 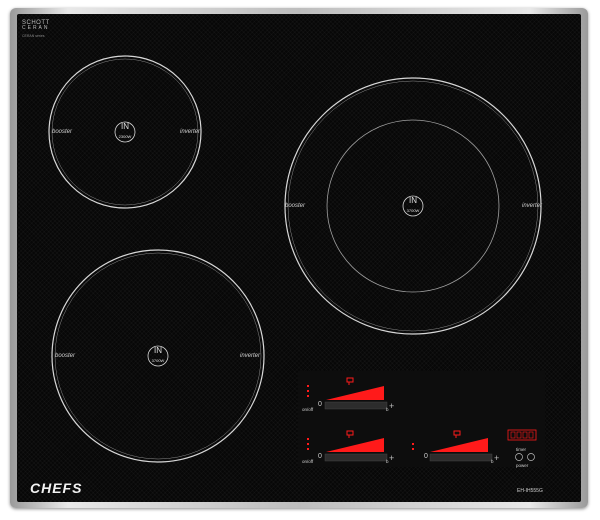 I want to click on control-graphics, so click(x=422, y=419).